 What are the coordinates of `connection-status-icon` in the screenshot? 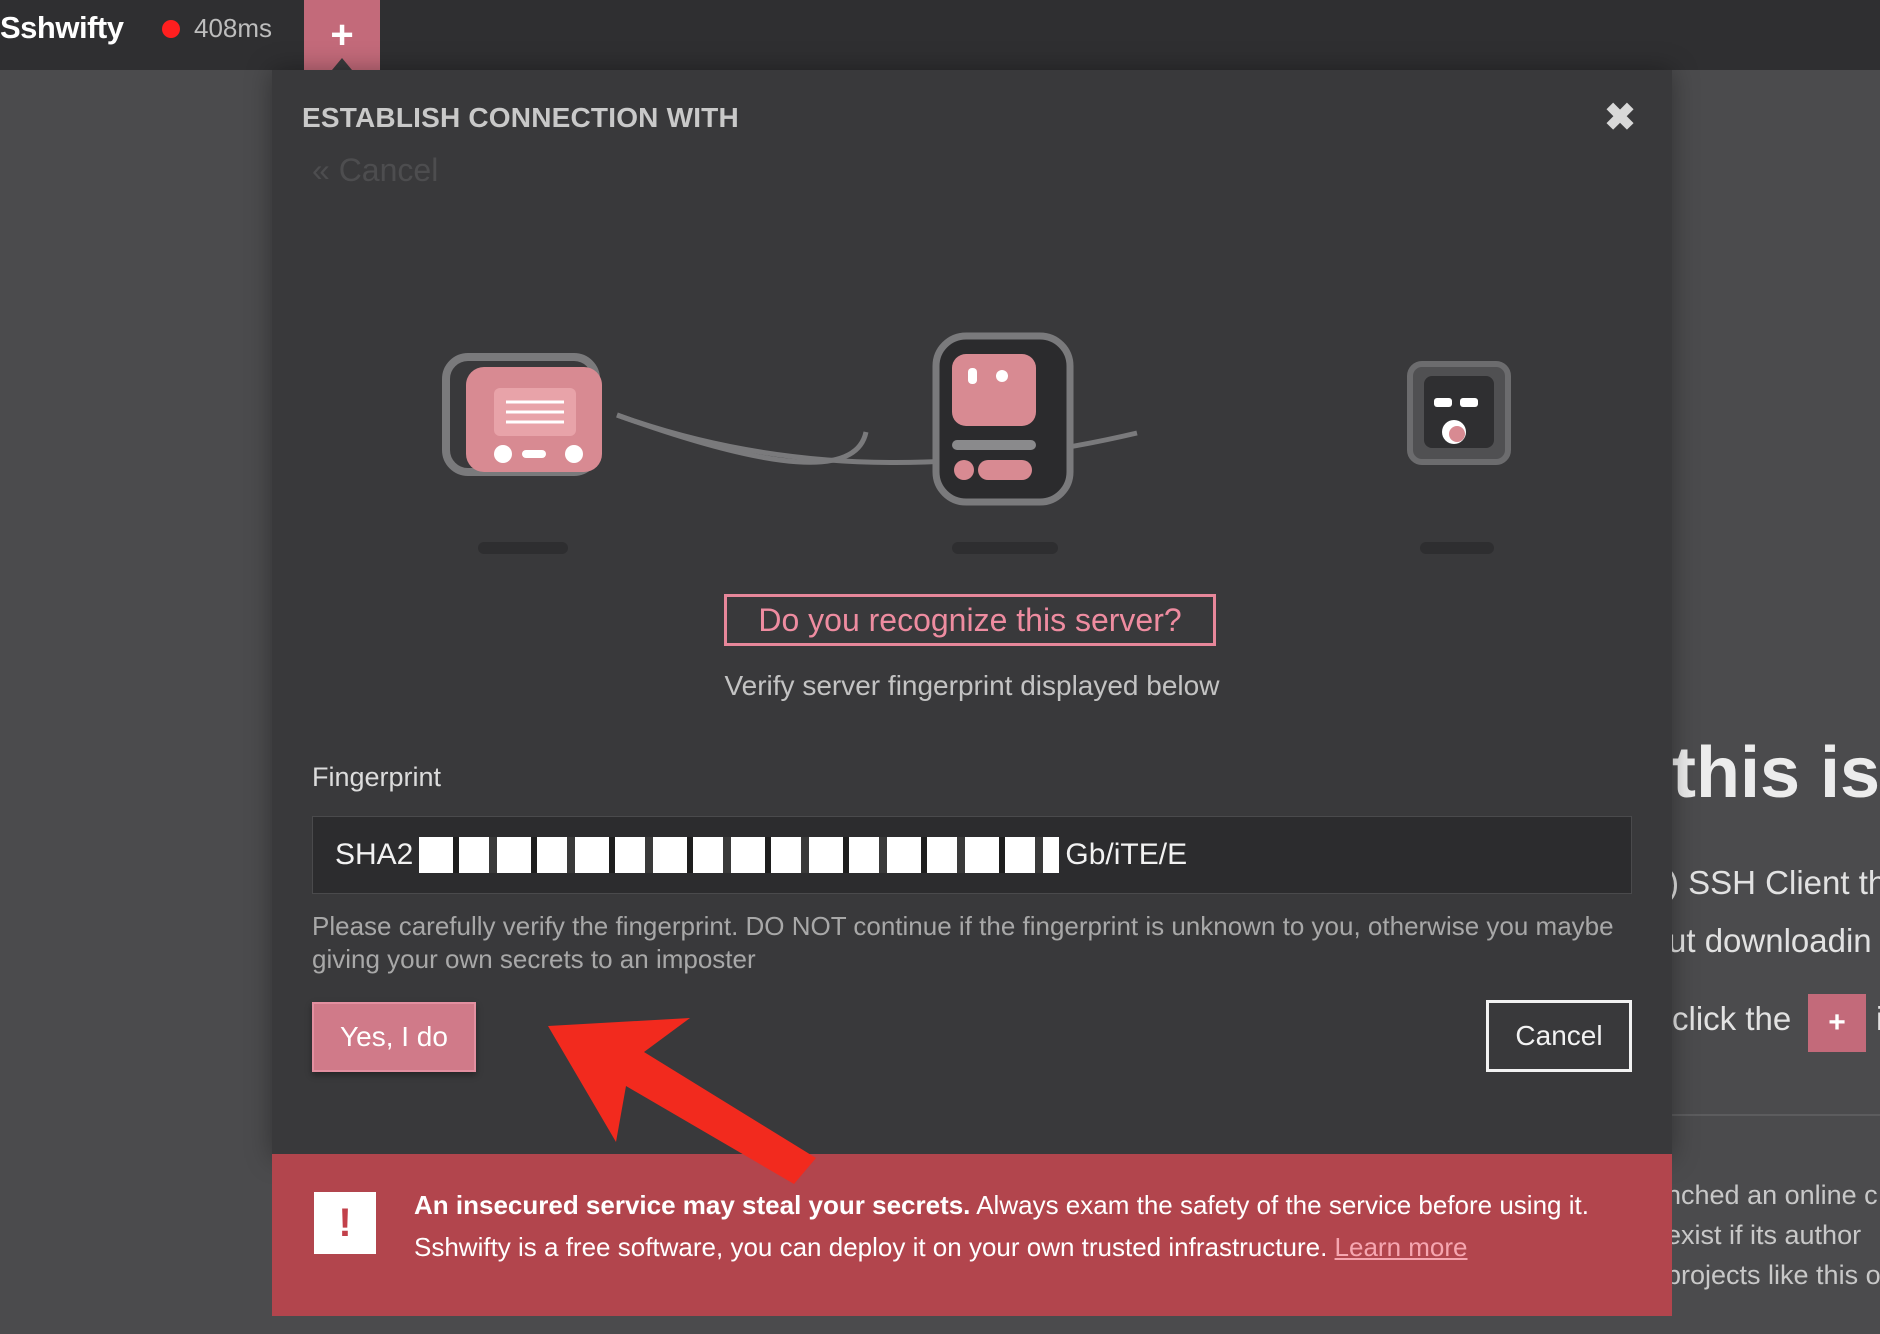 It's located at (171, 29).